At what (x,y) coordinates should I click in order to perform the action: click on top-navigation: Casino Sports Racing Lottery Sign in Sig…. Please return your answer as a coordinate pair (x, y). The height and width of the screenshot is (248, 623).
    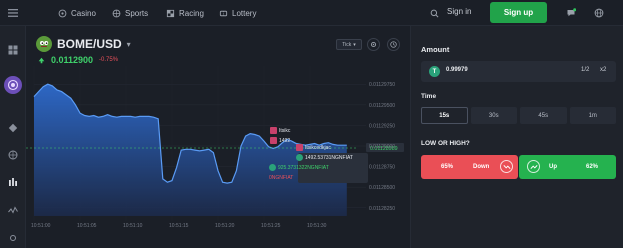
    Looking at the image, I should click on (311, 13).